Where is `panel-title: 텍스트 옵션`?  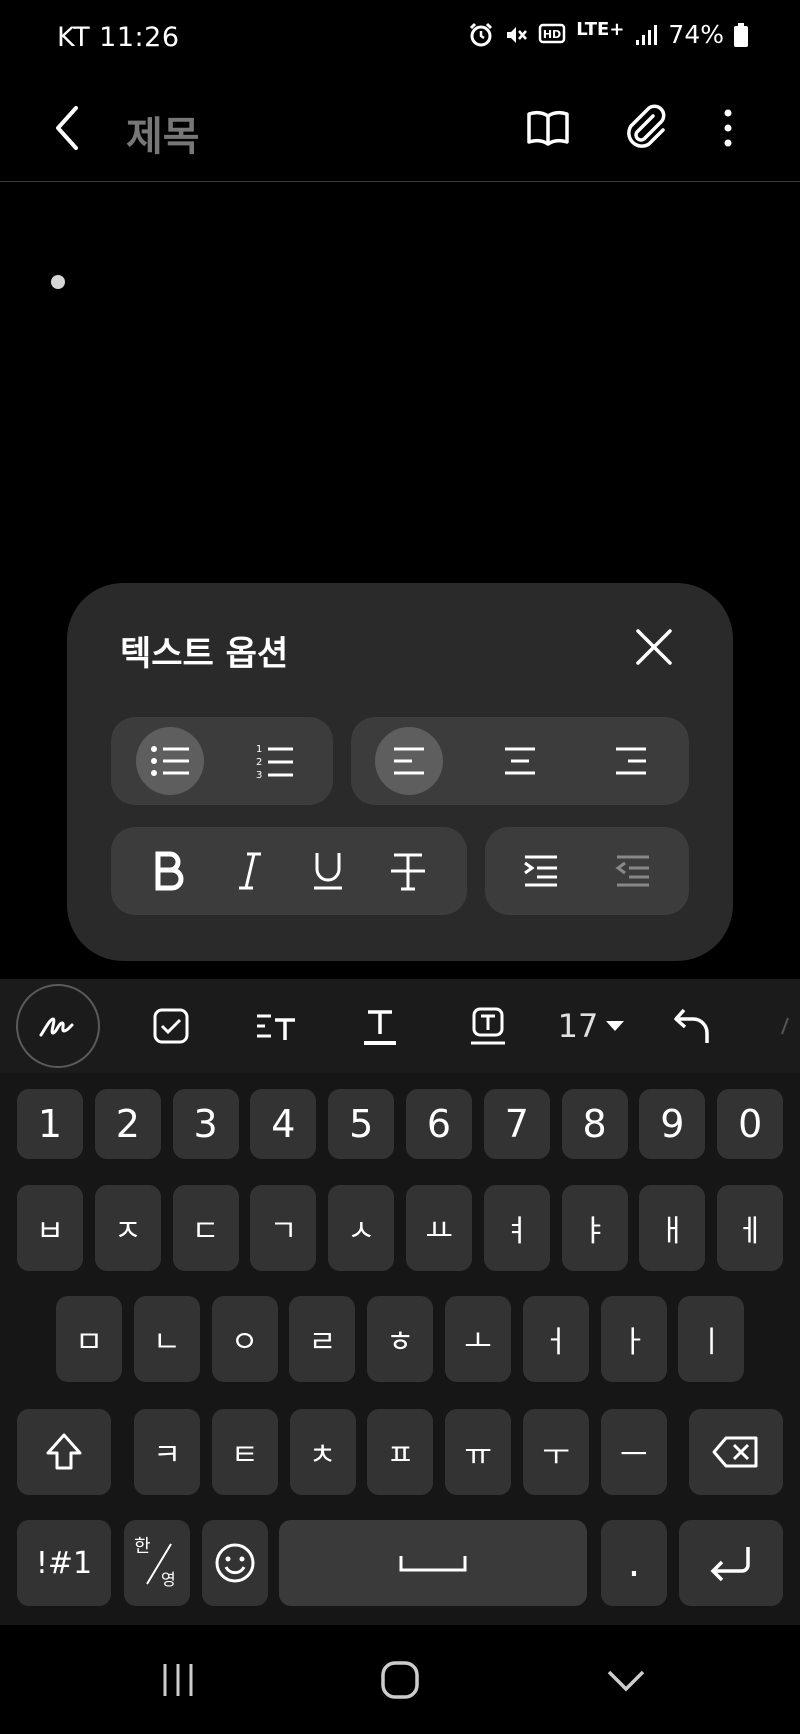 panel-title: 텍스트 옵션 is located at coordinates (204, 654).